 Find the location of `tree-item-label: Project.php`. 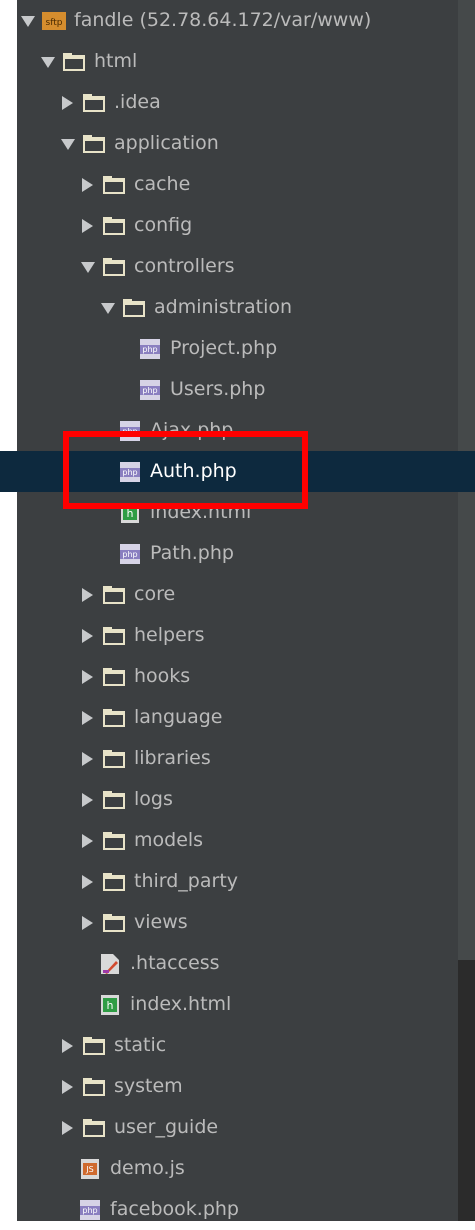

tree-item-label: Project.php is located at coordinates (224, 348).